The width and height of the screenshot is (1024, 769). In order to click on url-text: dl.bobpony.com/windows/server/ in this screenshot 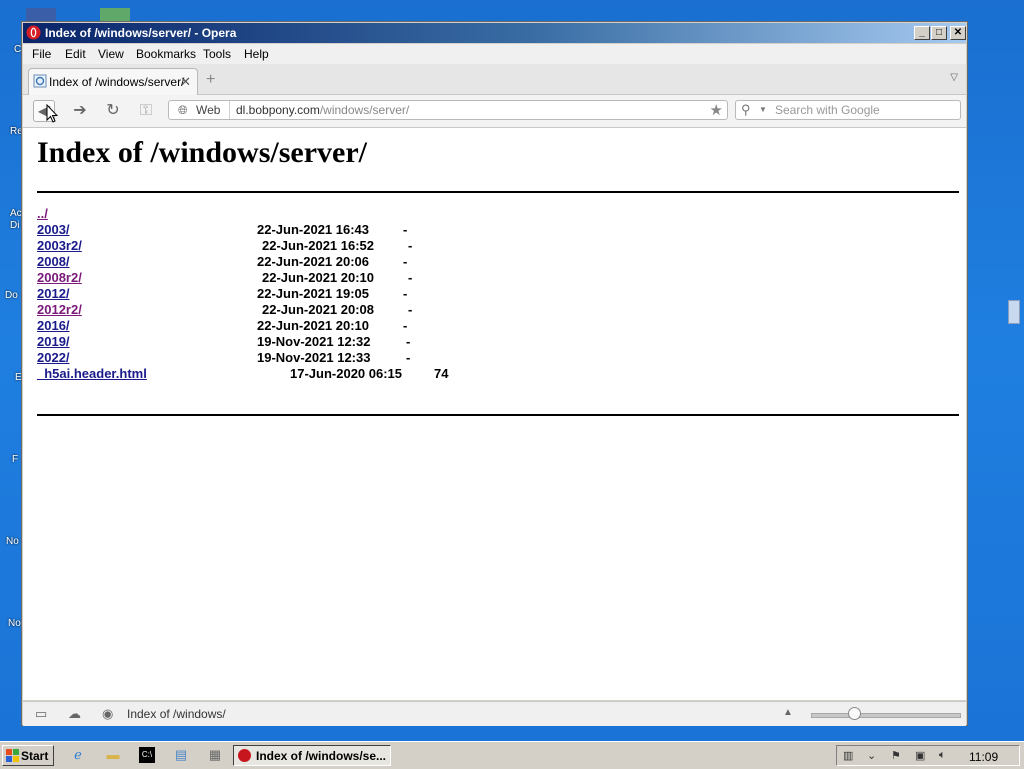, I will do `click(322, 110)`.